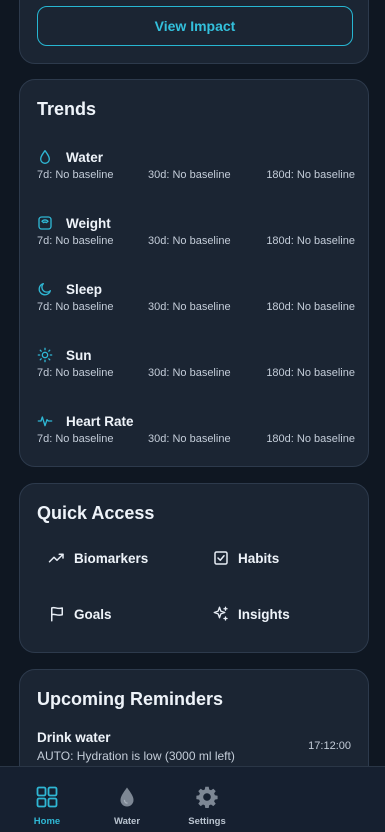  What do you see at coordinates (47, 821) in the screenshot?
I see `nav-label: Home` at bounding box center [47, 821].